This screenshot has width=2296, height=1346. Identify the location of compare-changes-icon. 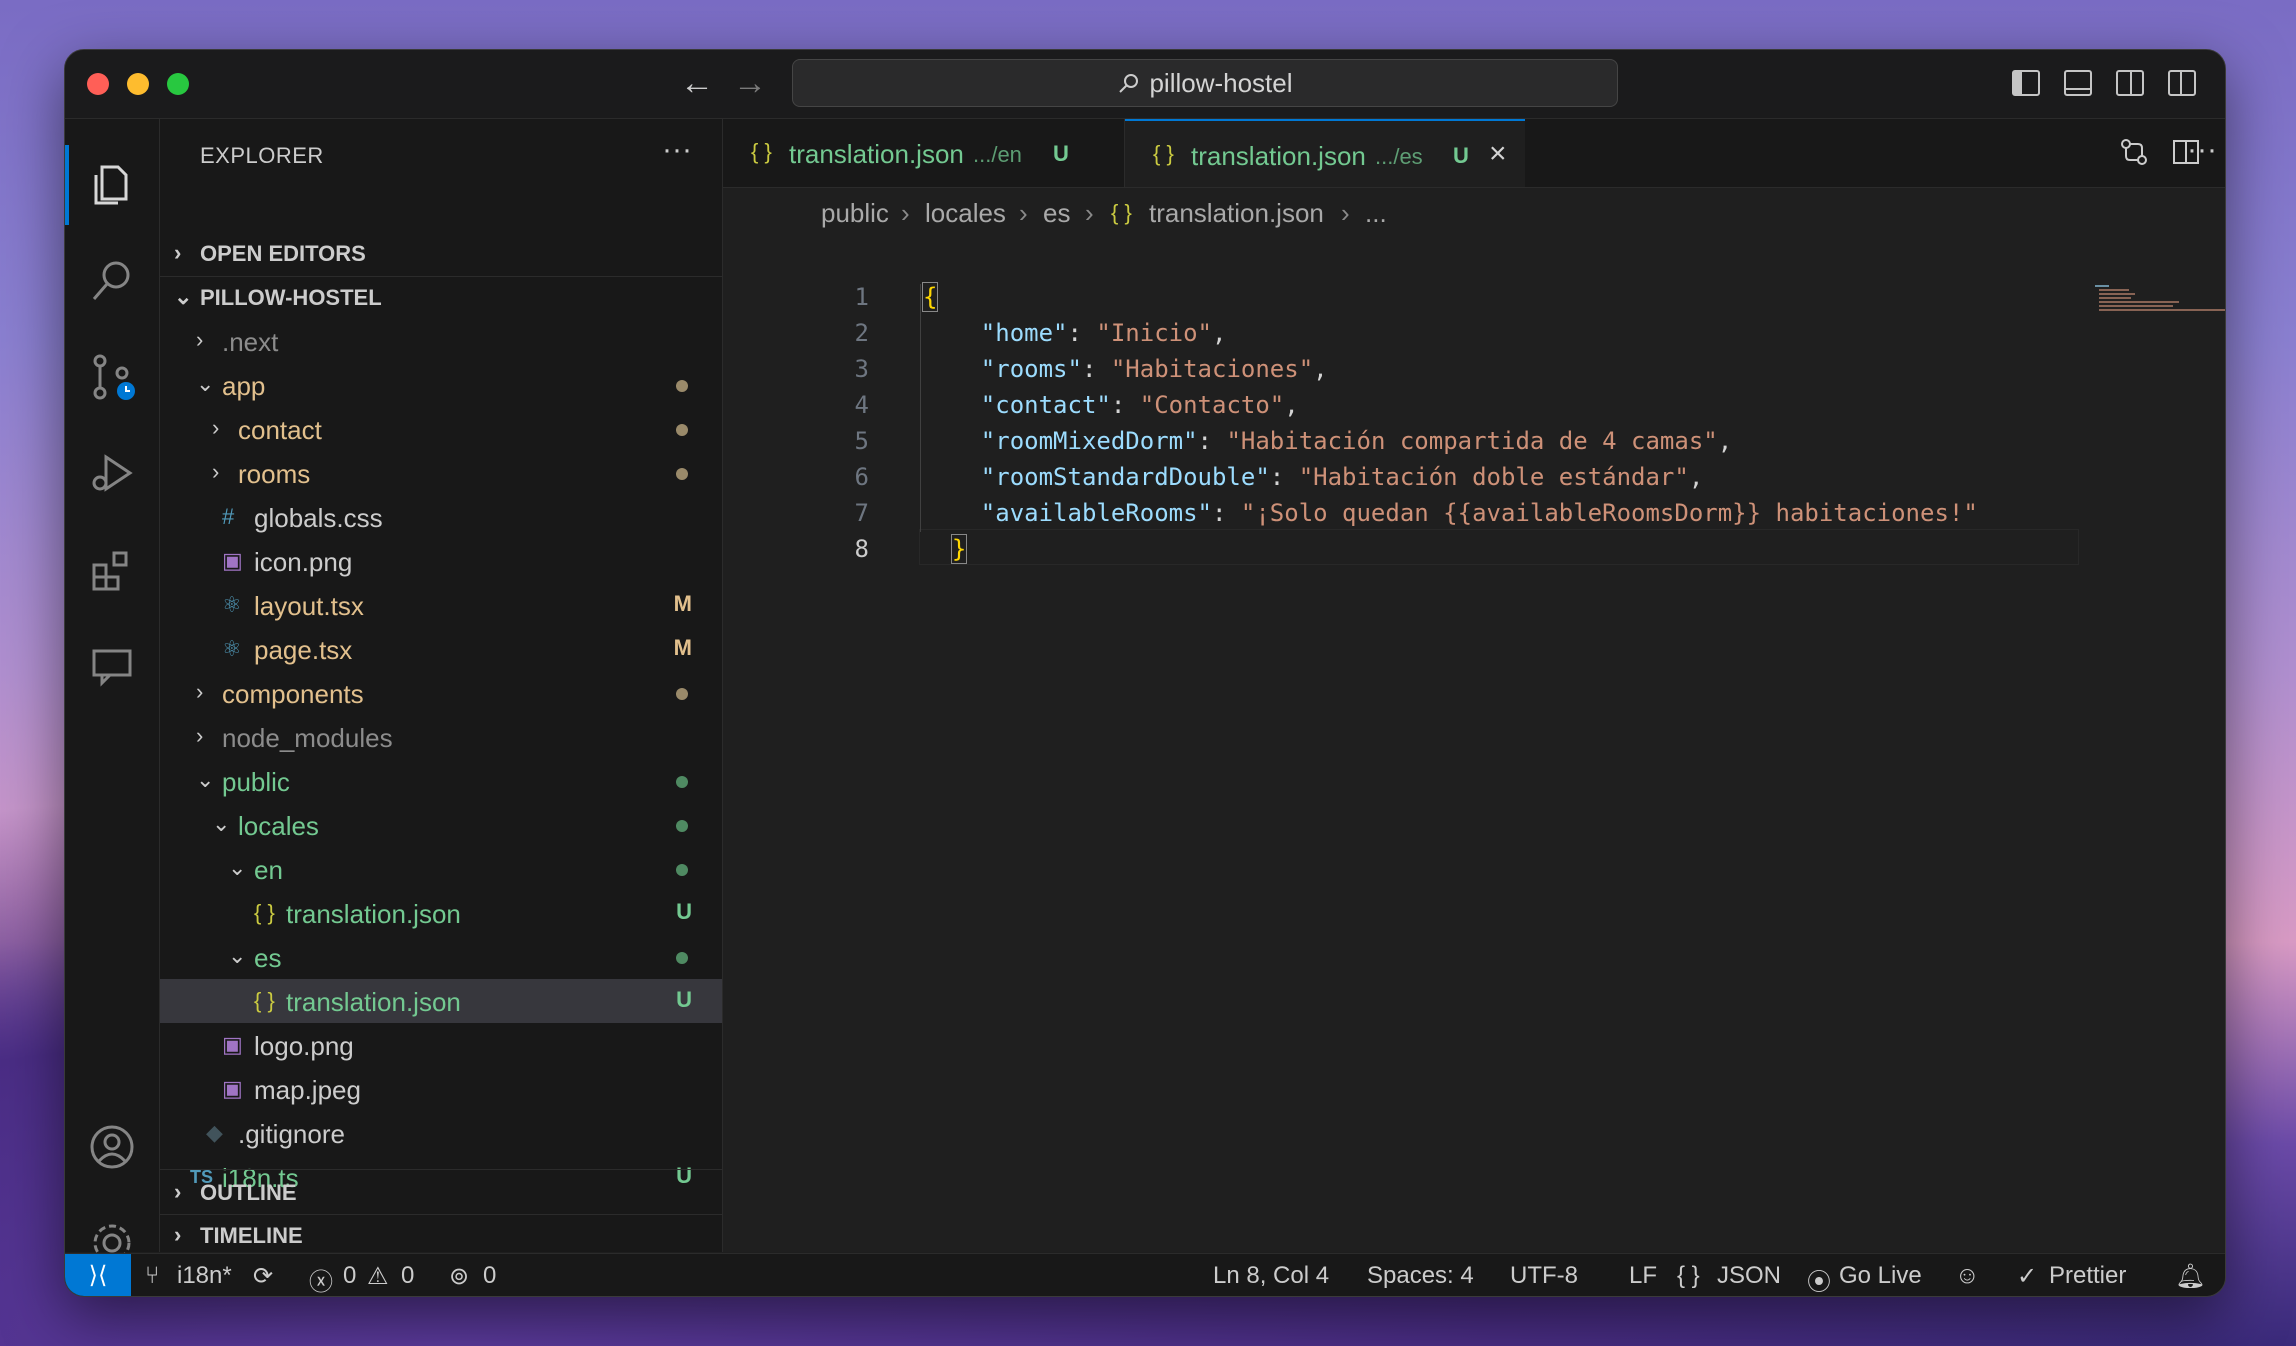
(2134, 156).